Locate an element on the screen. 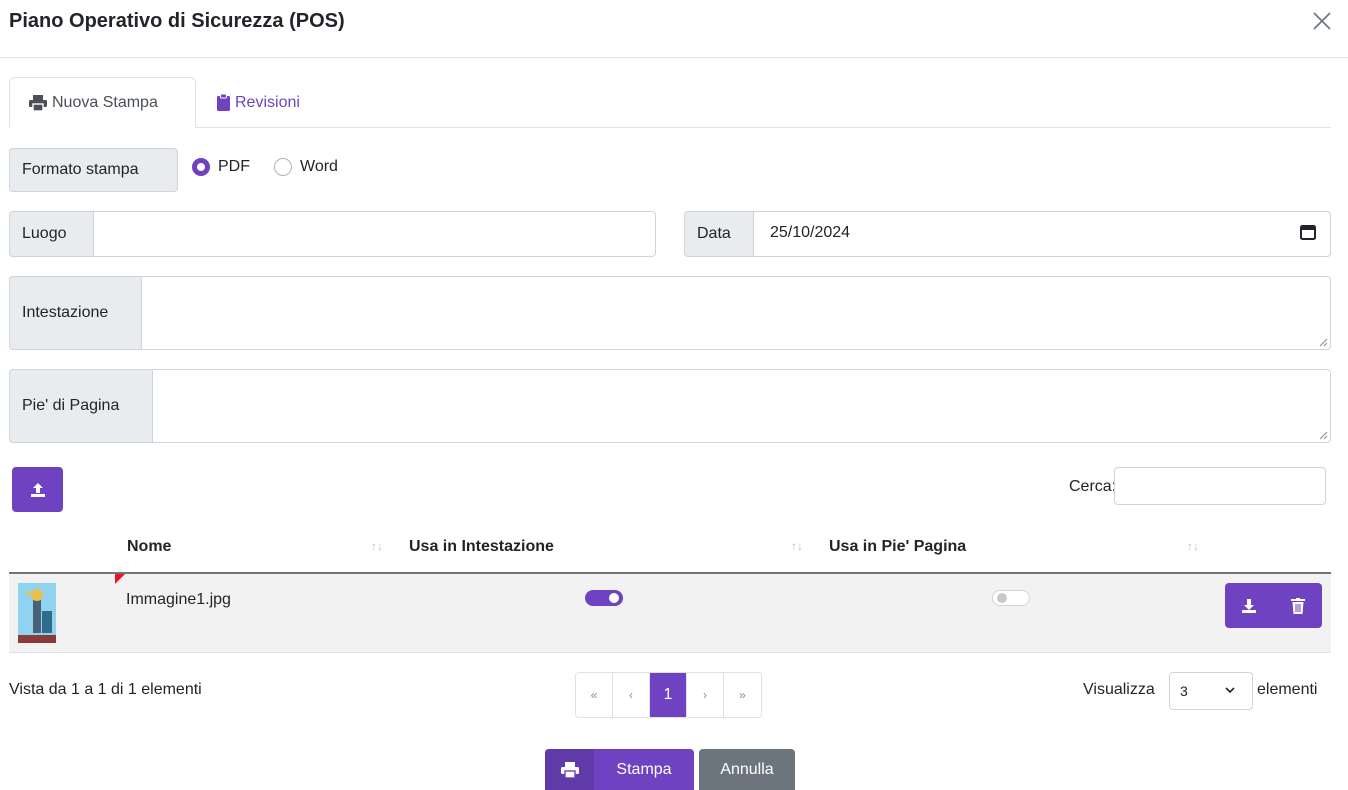  file-name: Immagine1.jpg is located at coordinates (178, 599).